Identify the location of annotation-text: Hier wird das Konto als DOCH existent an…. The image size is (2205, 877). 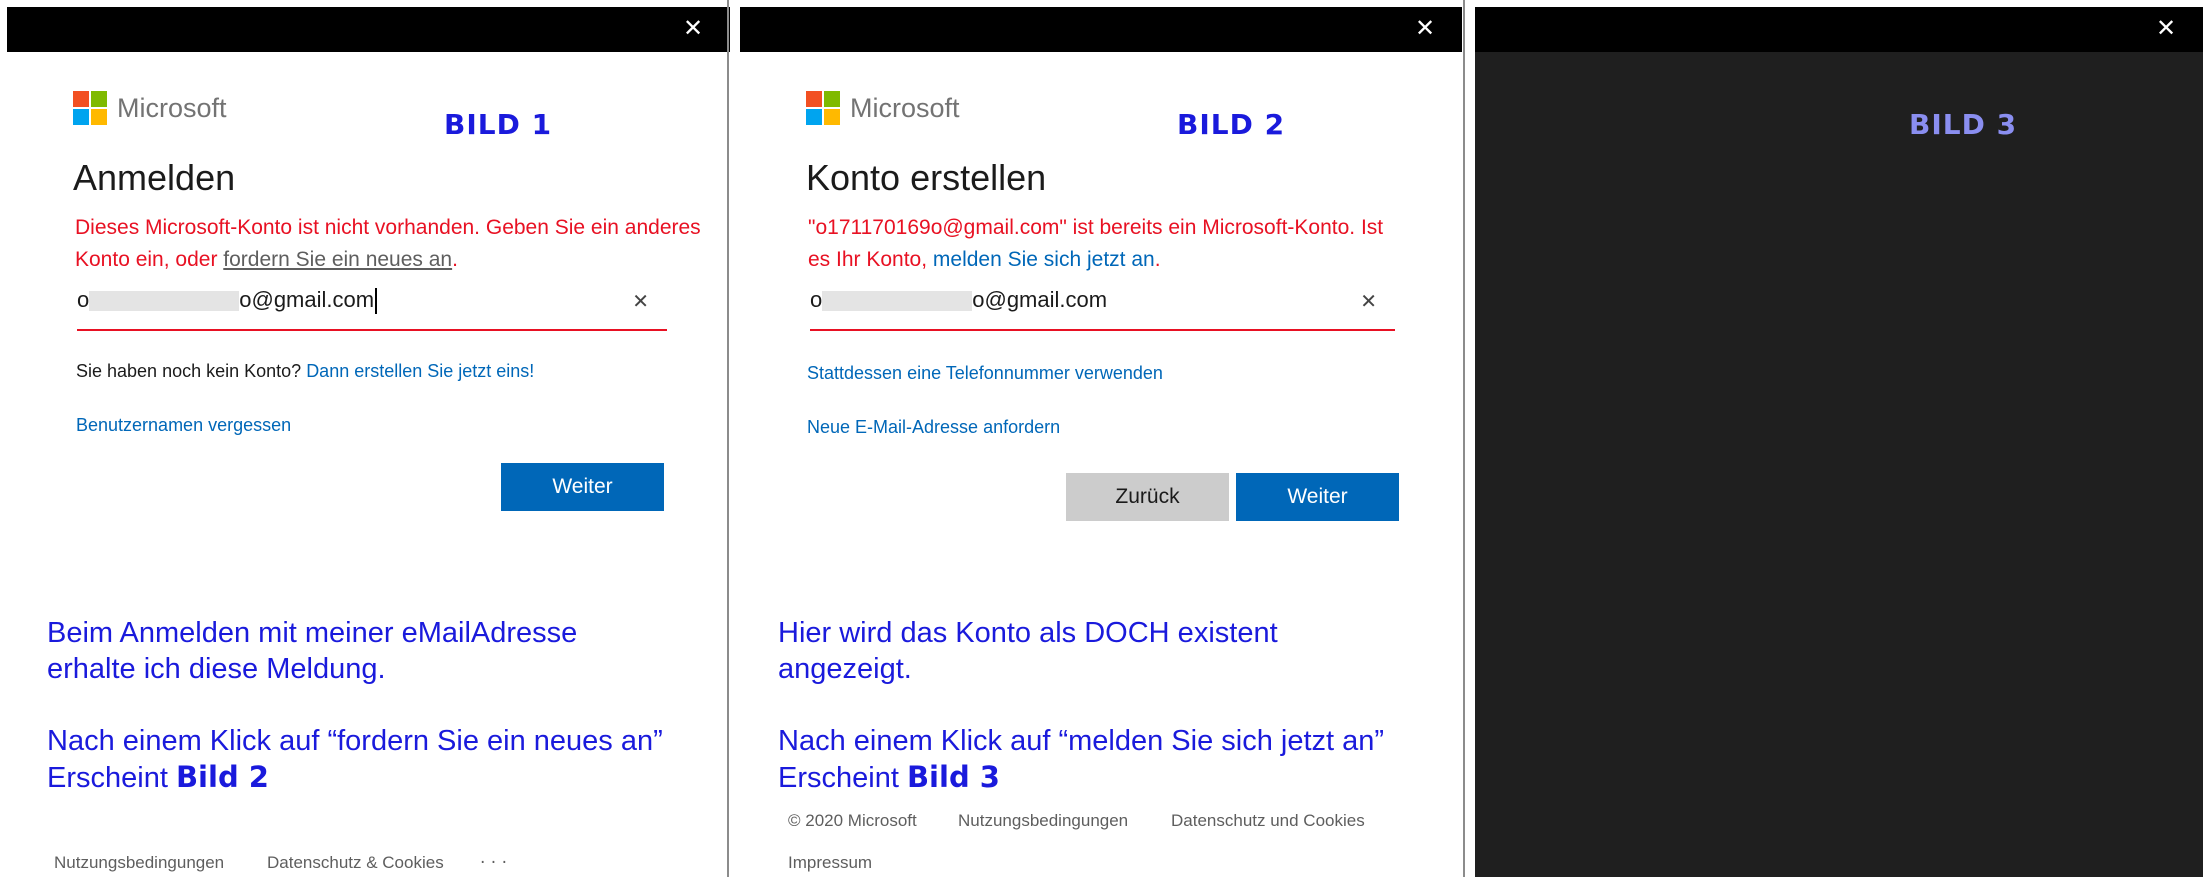
(1081, 705).